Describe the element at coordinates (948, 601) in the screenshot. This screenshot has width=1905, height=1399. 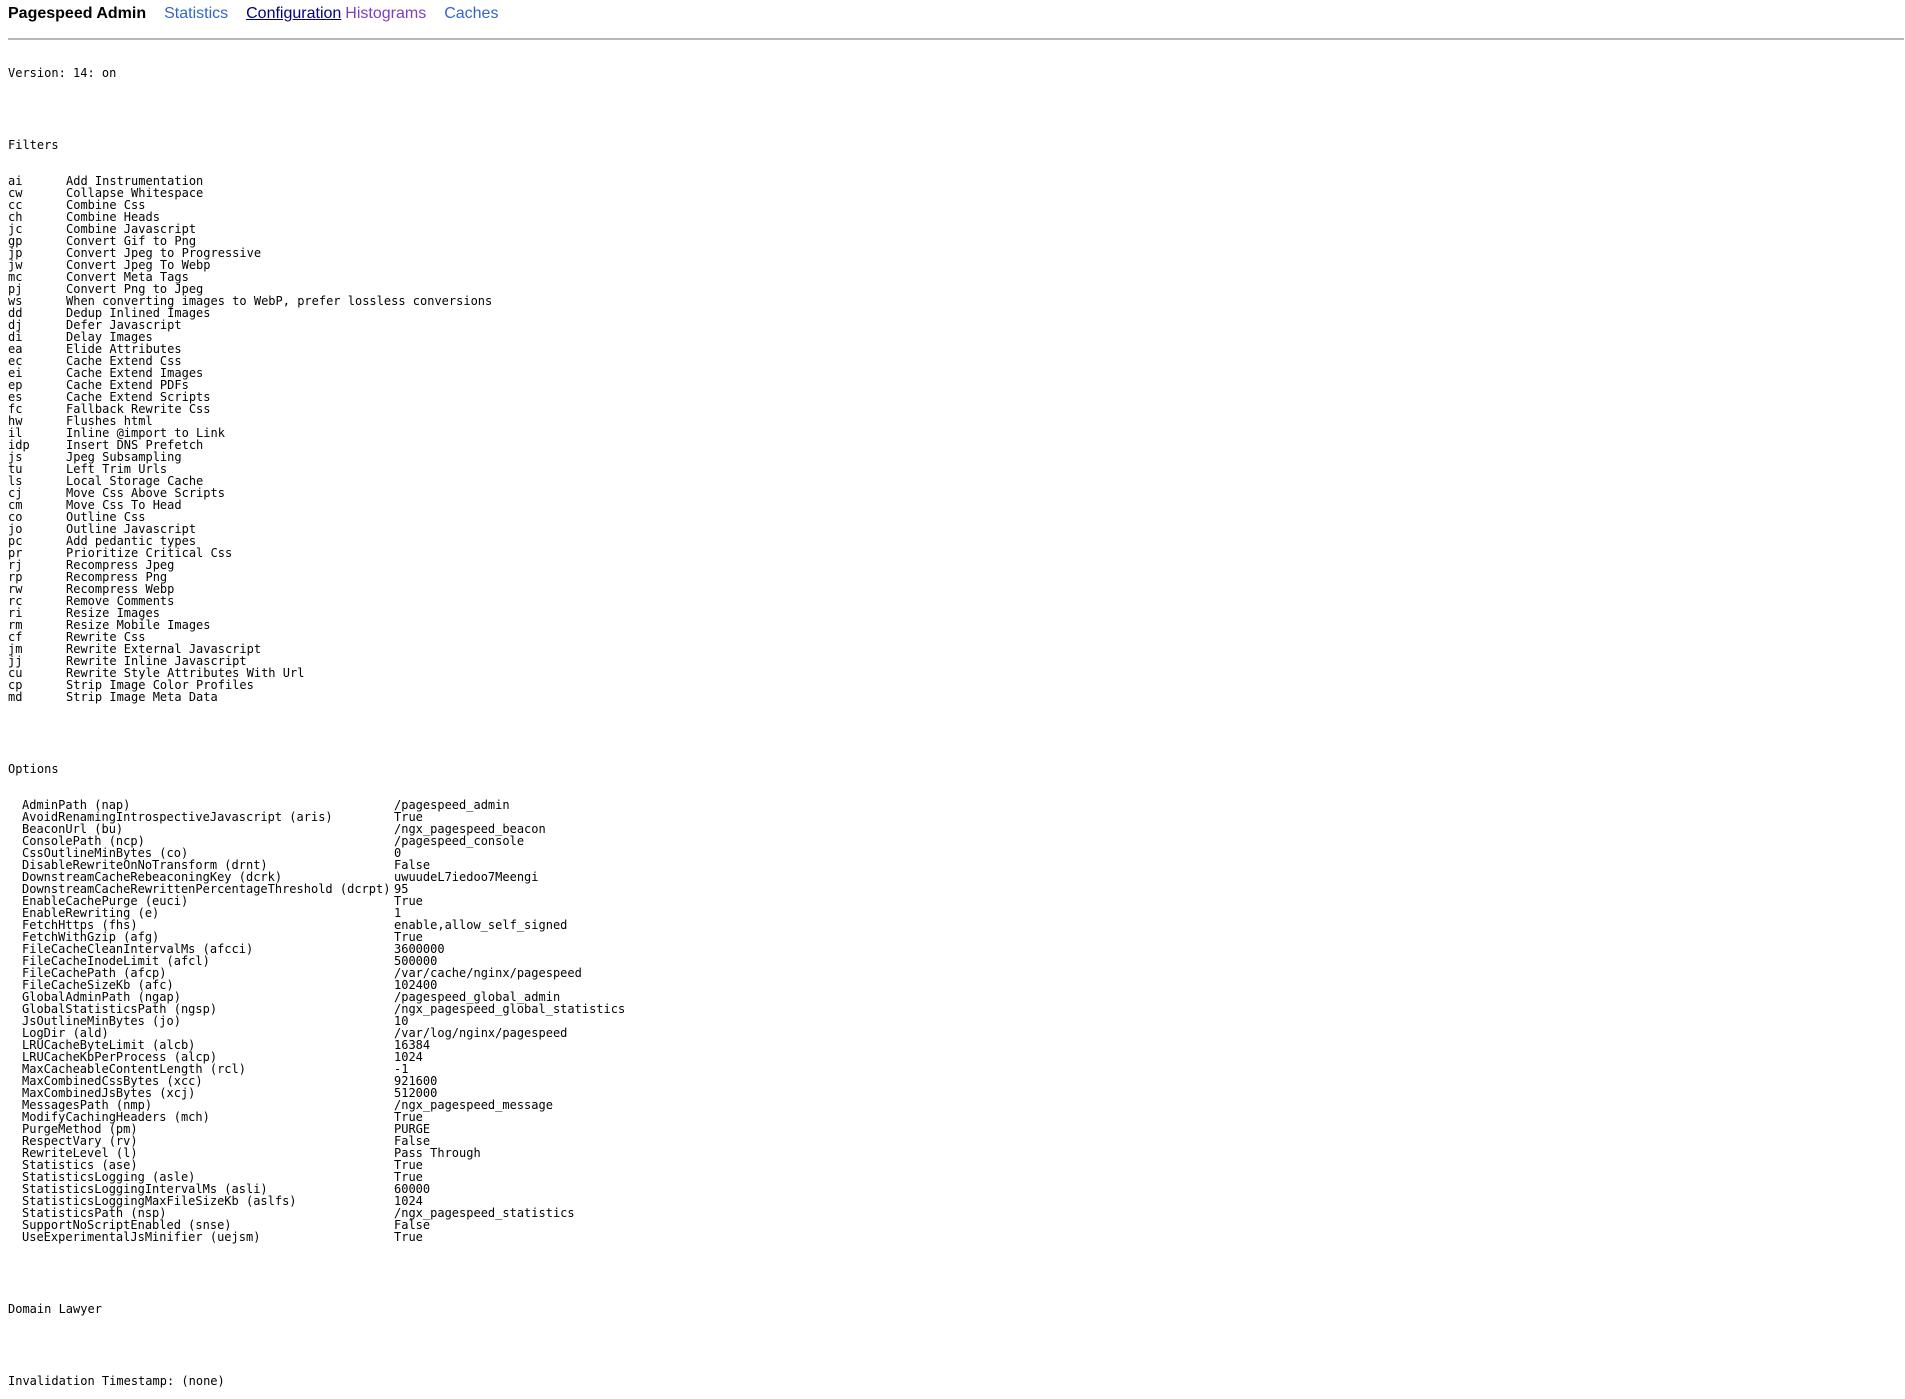
I see `filter-row: rc Remove Comments` at that location.